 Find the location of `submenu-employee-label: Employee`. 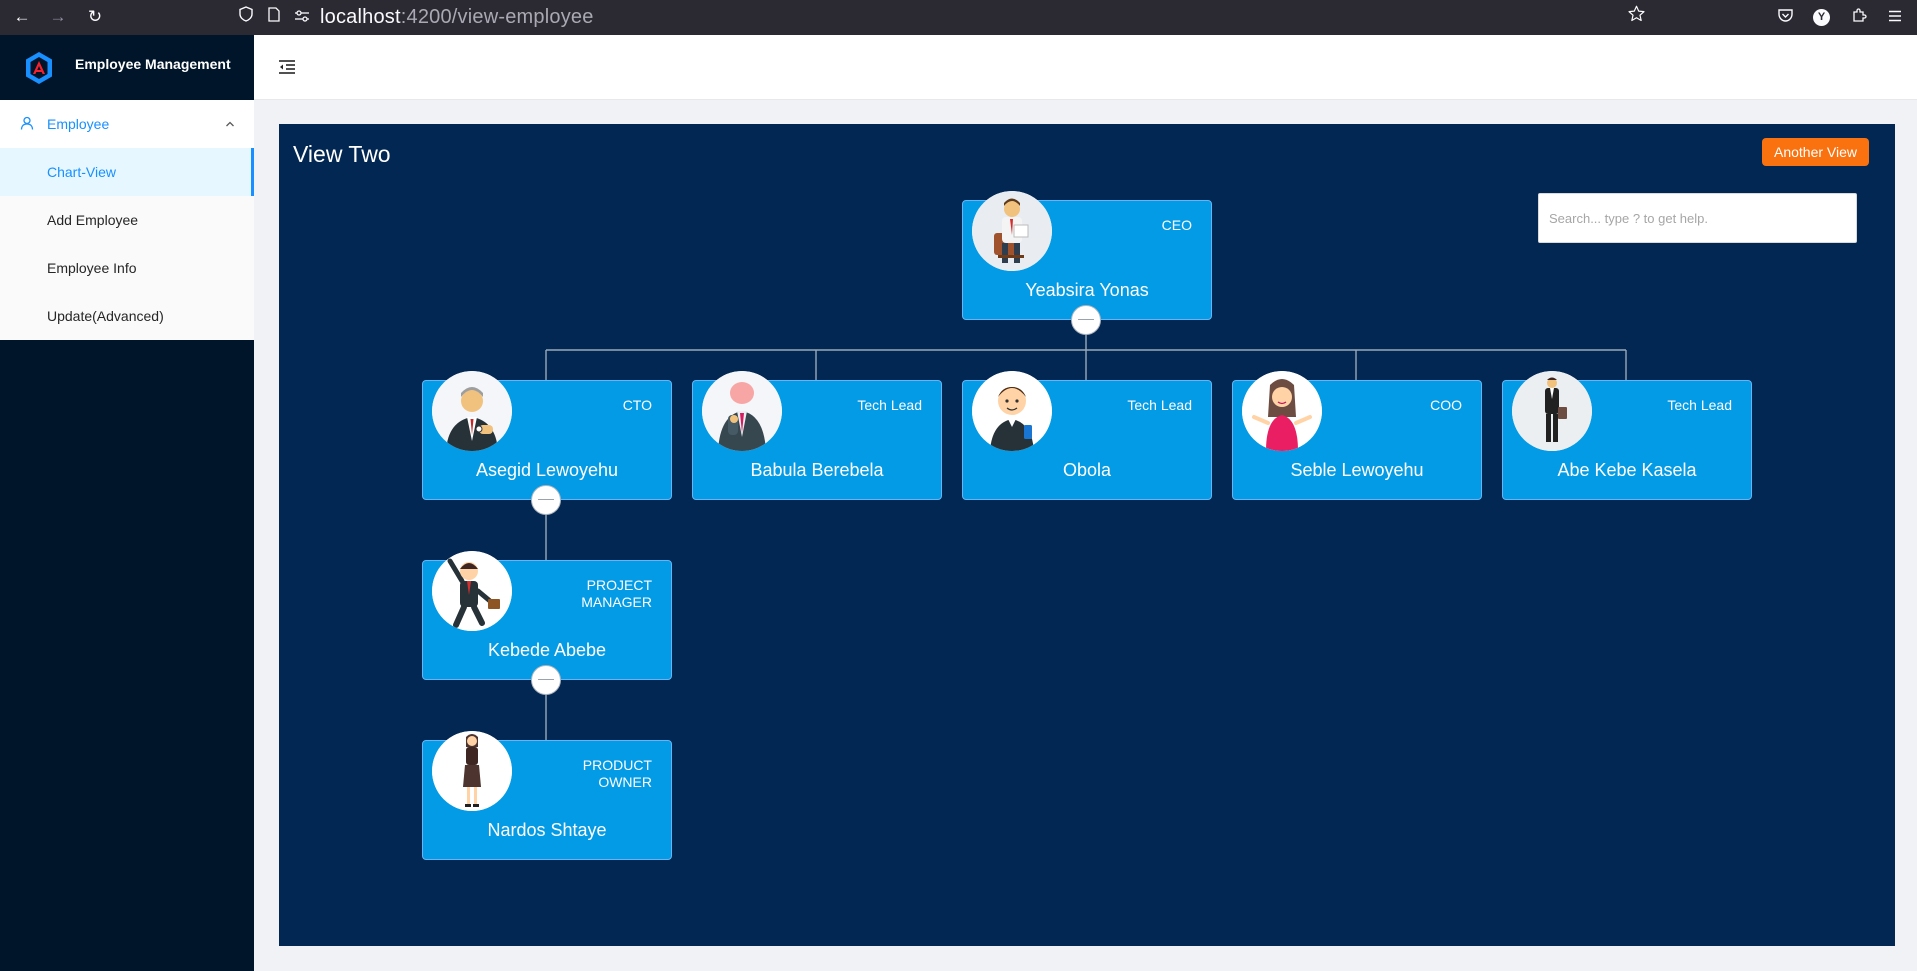

submenu-employee-label: Employee is located at coordinates (78, 124).